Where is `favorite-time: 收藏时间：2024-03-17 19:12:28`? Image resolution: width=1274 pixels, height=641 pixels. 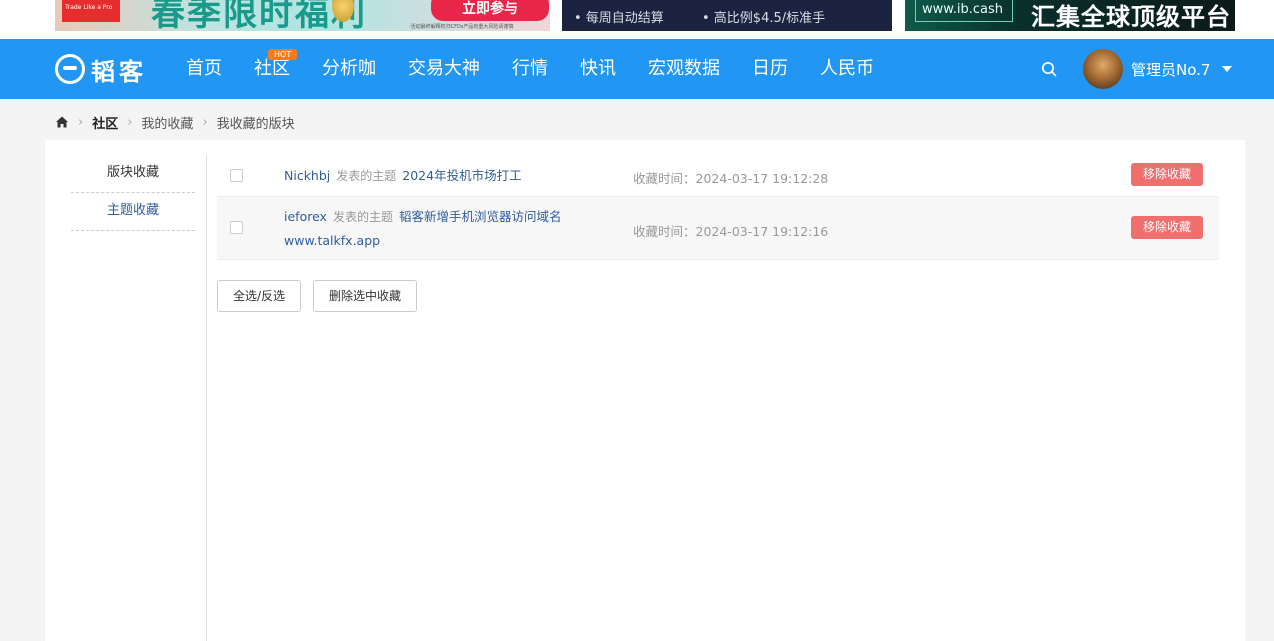 favorite-time: 收藏时间：2024-03-17 19:12:28 is located at coordinates (731, 178).